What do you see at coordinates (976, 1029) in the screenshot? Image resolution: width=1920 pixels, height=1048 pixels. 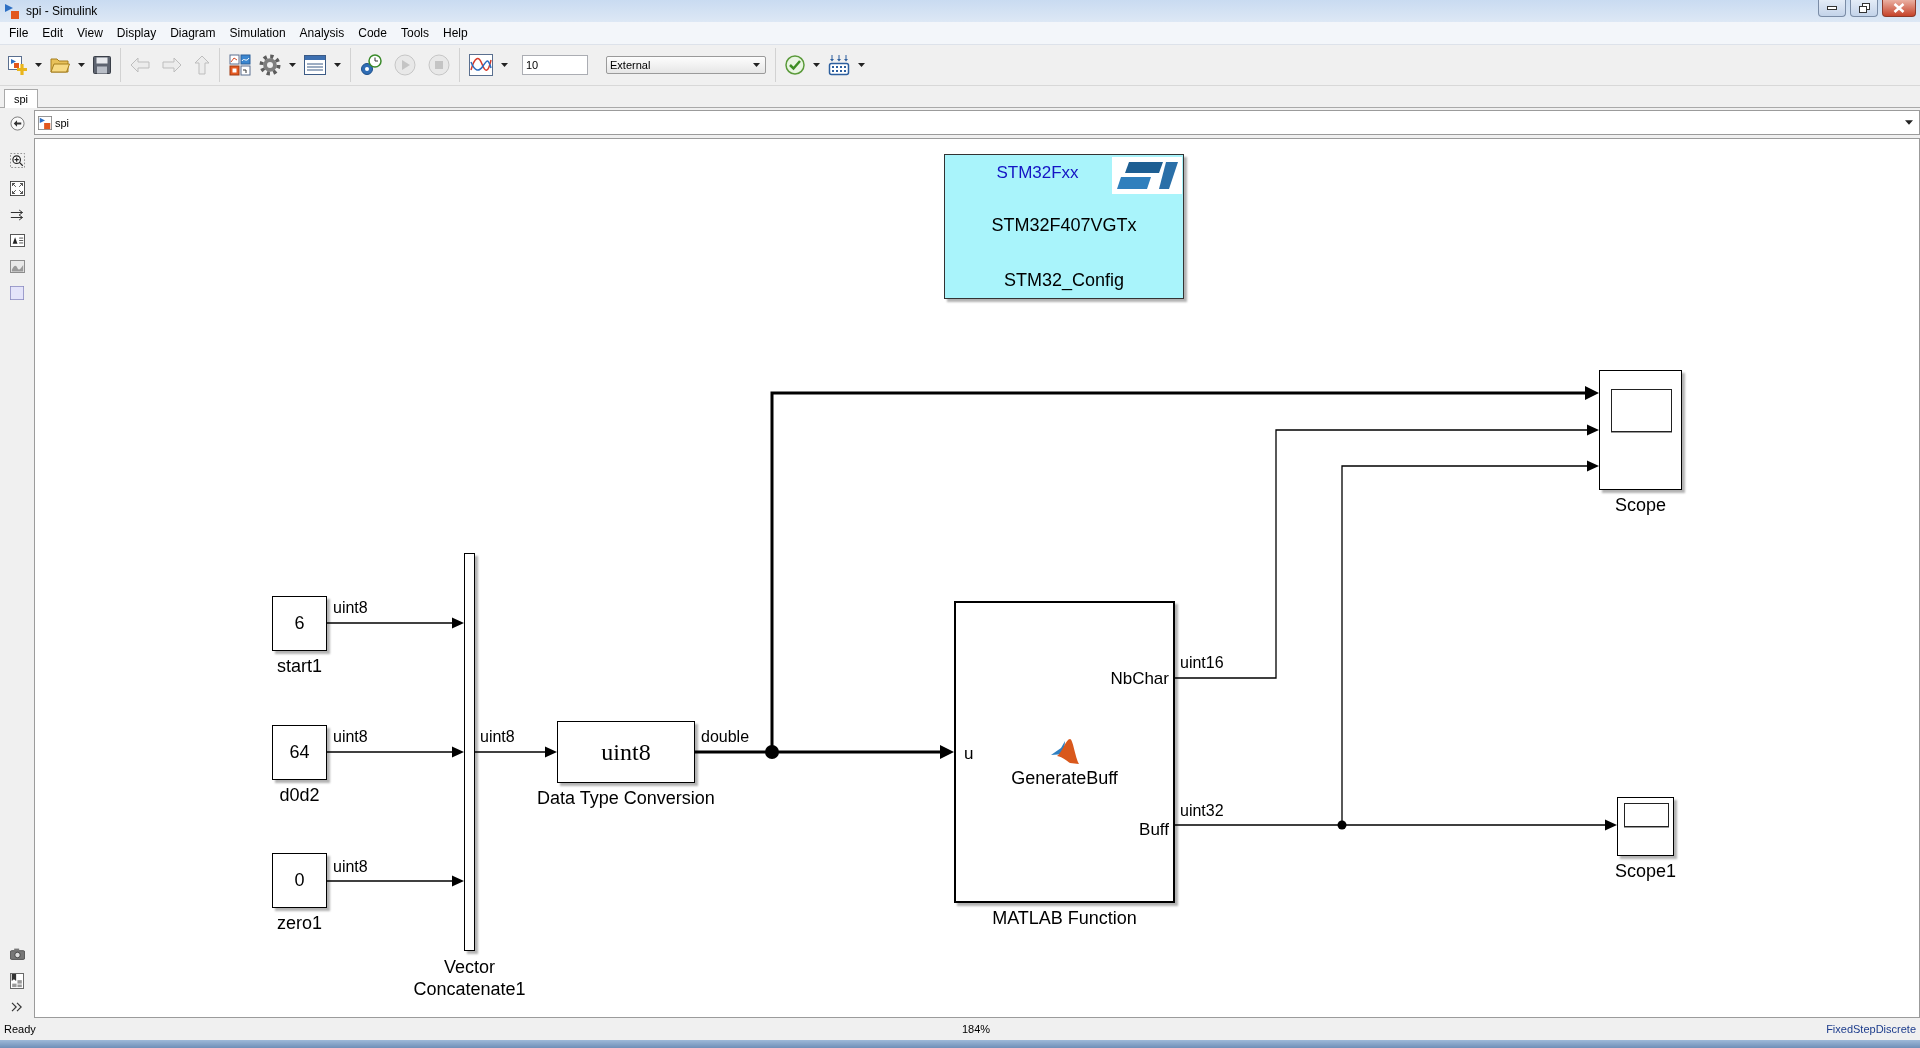 I see `zoom-level: 184%` at bounding box center [976, 1029].